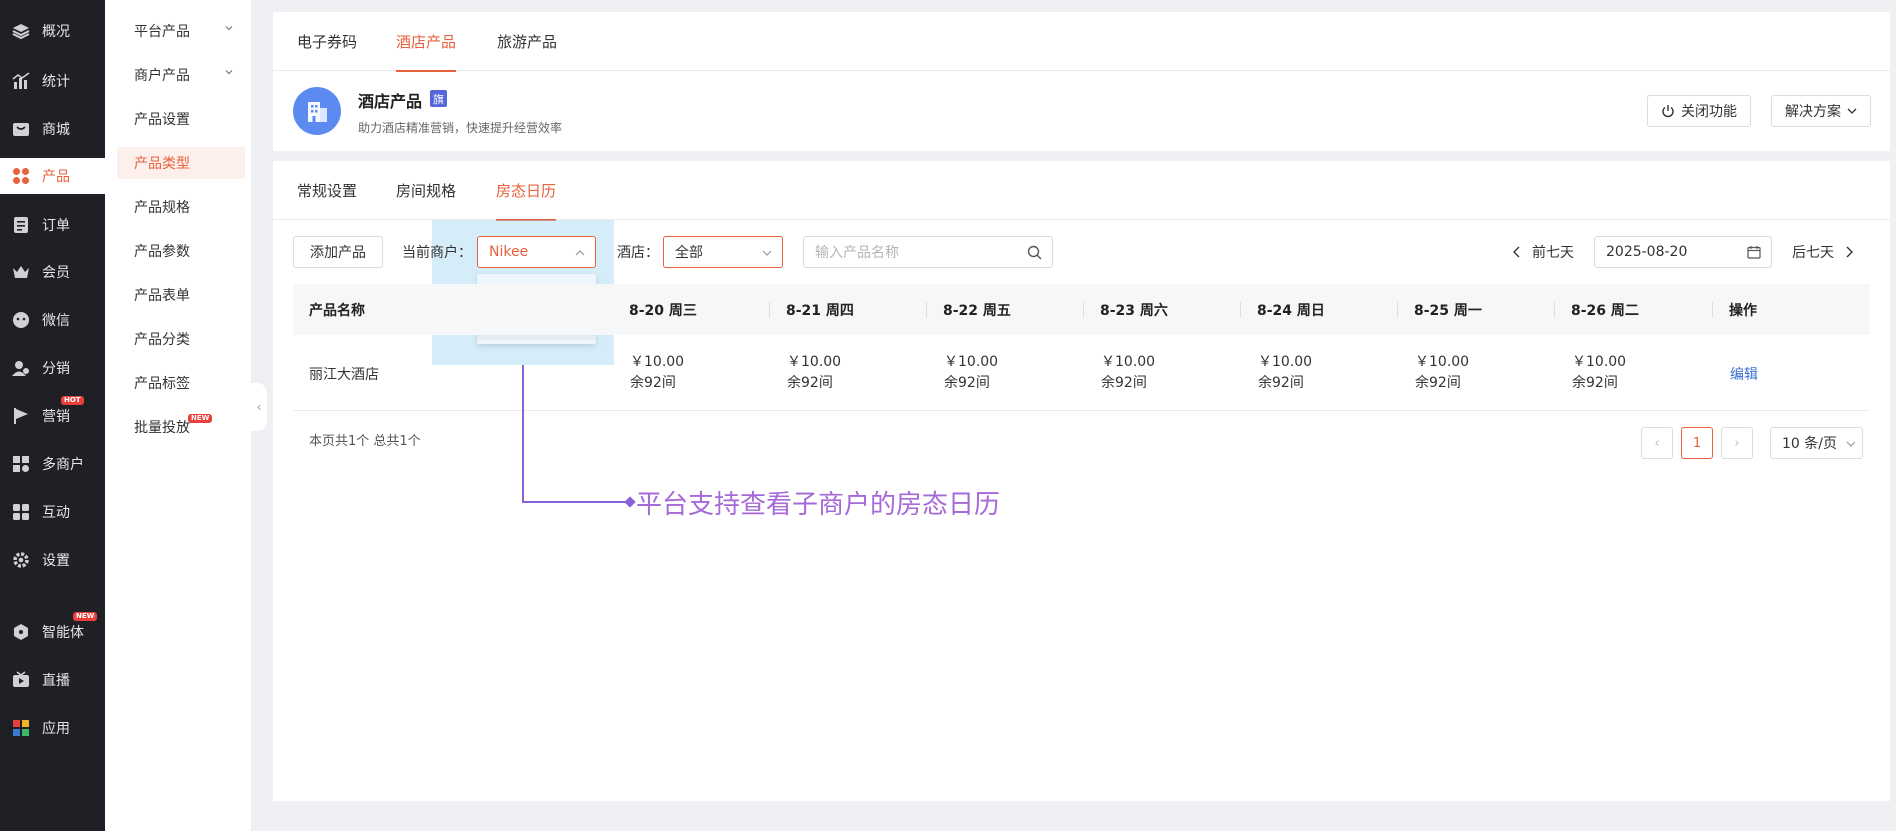  I want to click on annotation-text: 平台支持查看子商户的房态日历, so click(818, 505).